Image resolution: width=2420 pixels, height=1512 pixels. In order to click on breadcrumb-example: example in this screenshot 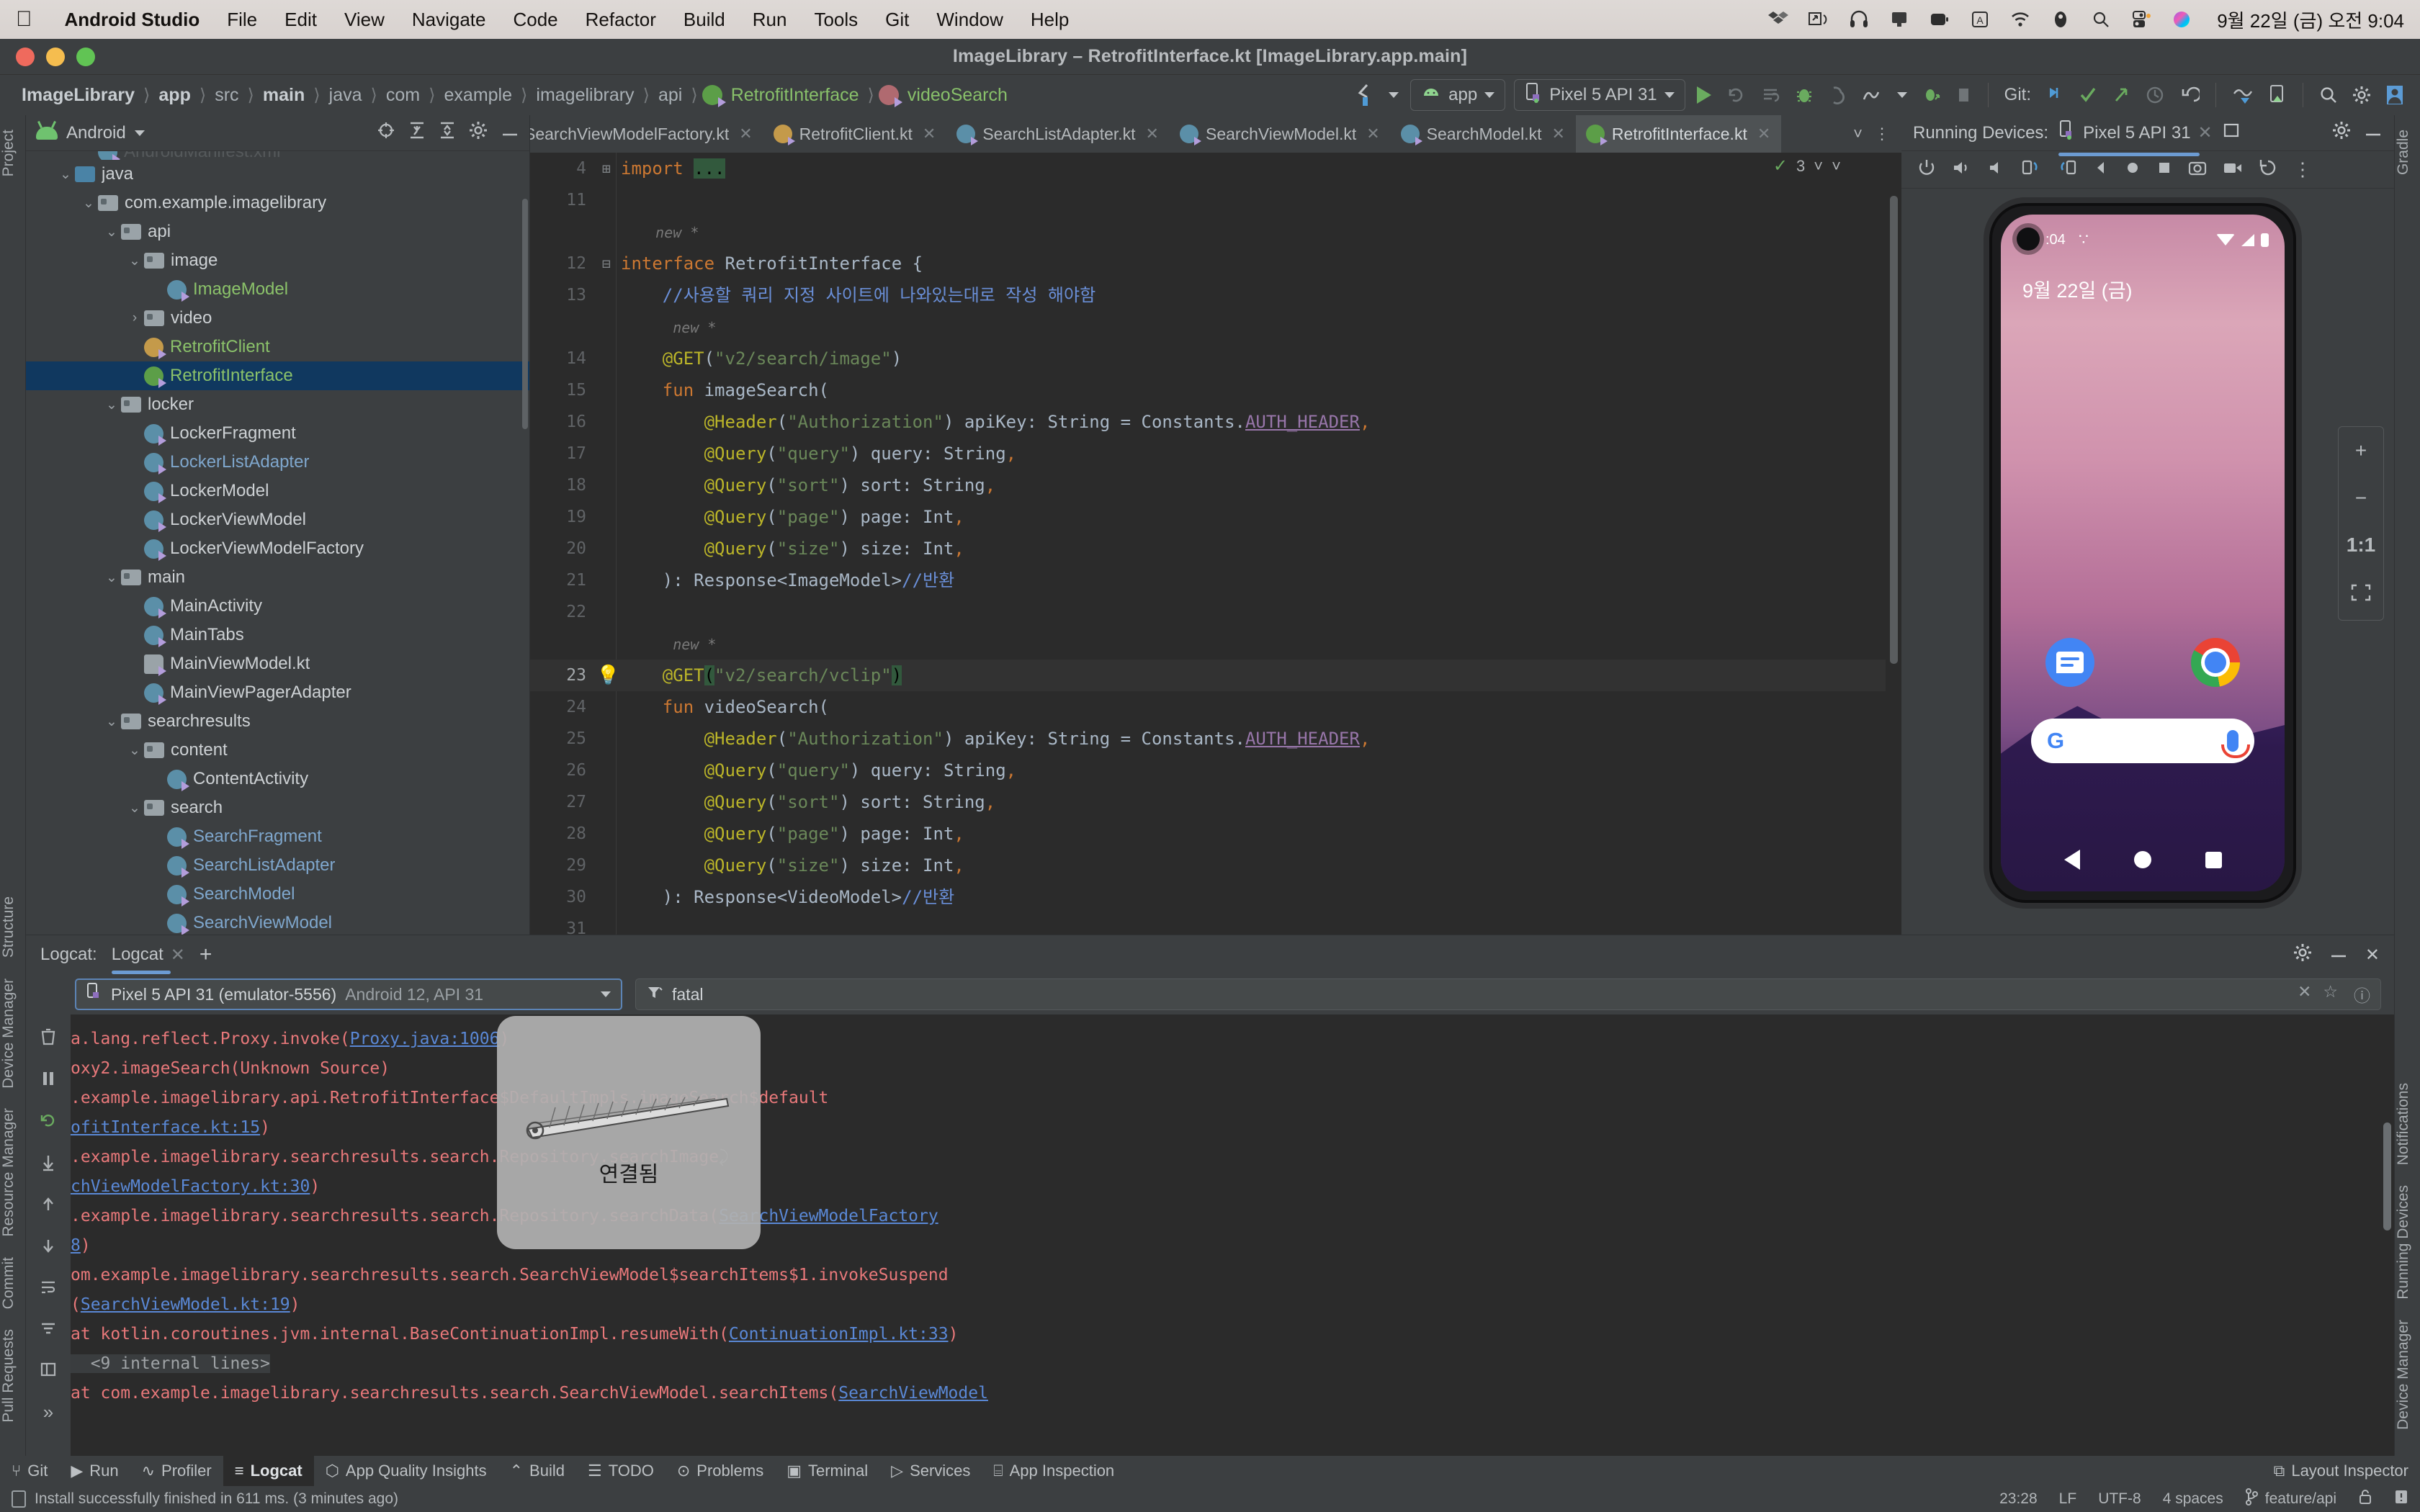, I will do `click(478, 95)`.